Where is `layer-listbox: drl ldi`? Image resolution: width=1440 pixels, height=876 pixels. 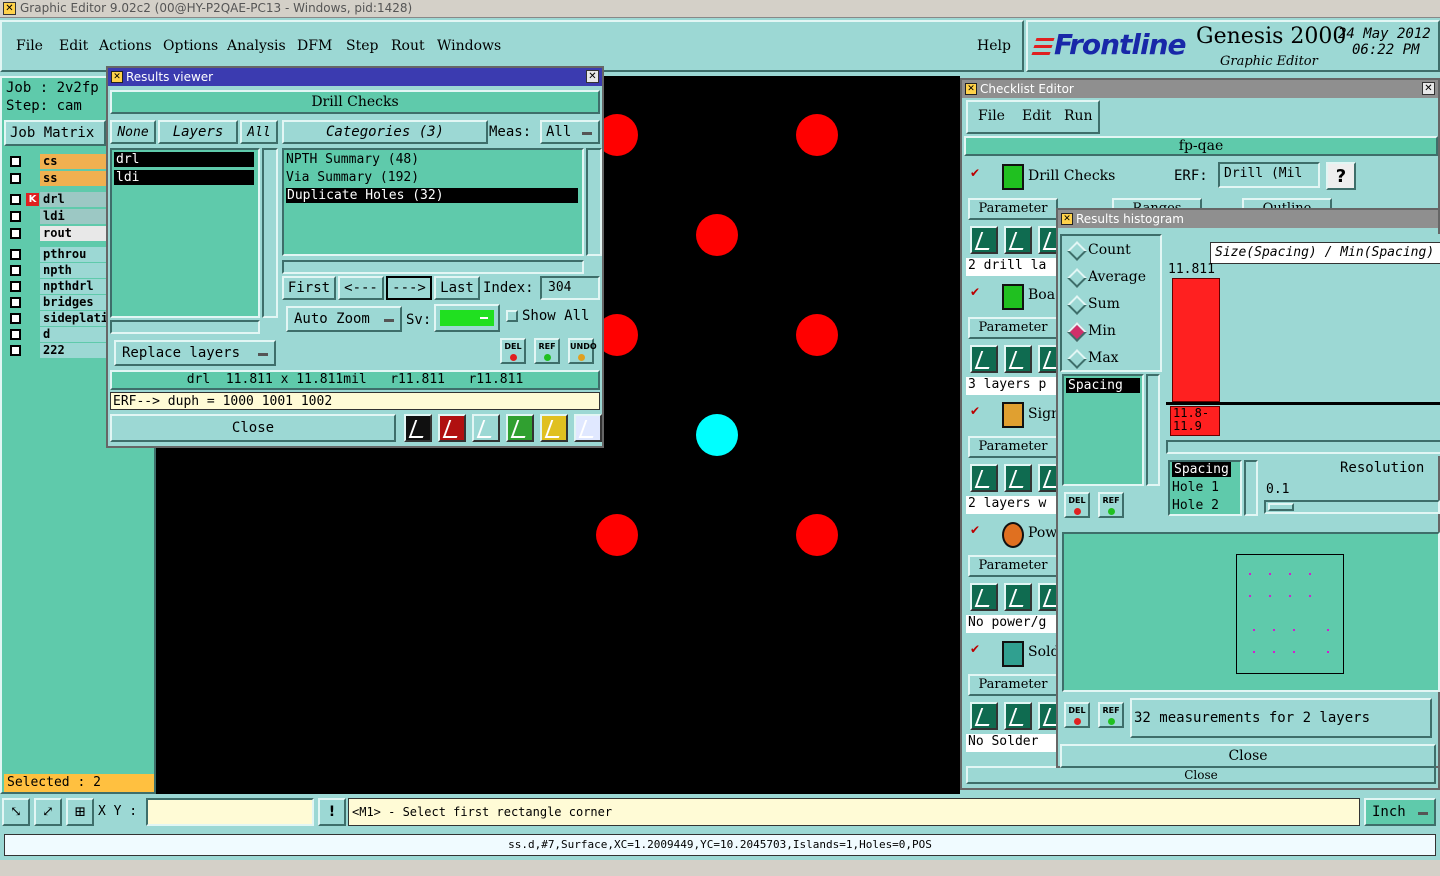 layer-listbox: drl ldi is located at coordinates (185, 233).